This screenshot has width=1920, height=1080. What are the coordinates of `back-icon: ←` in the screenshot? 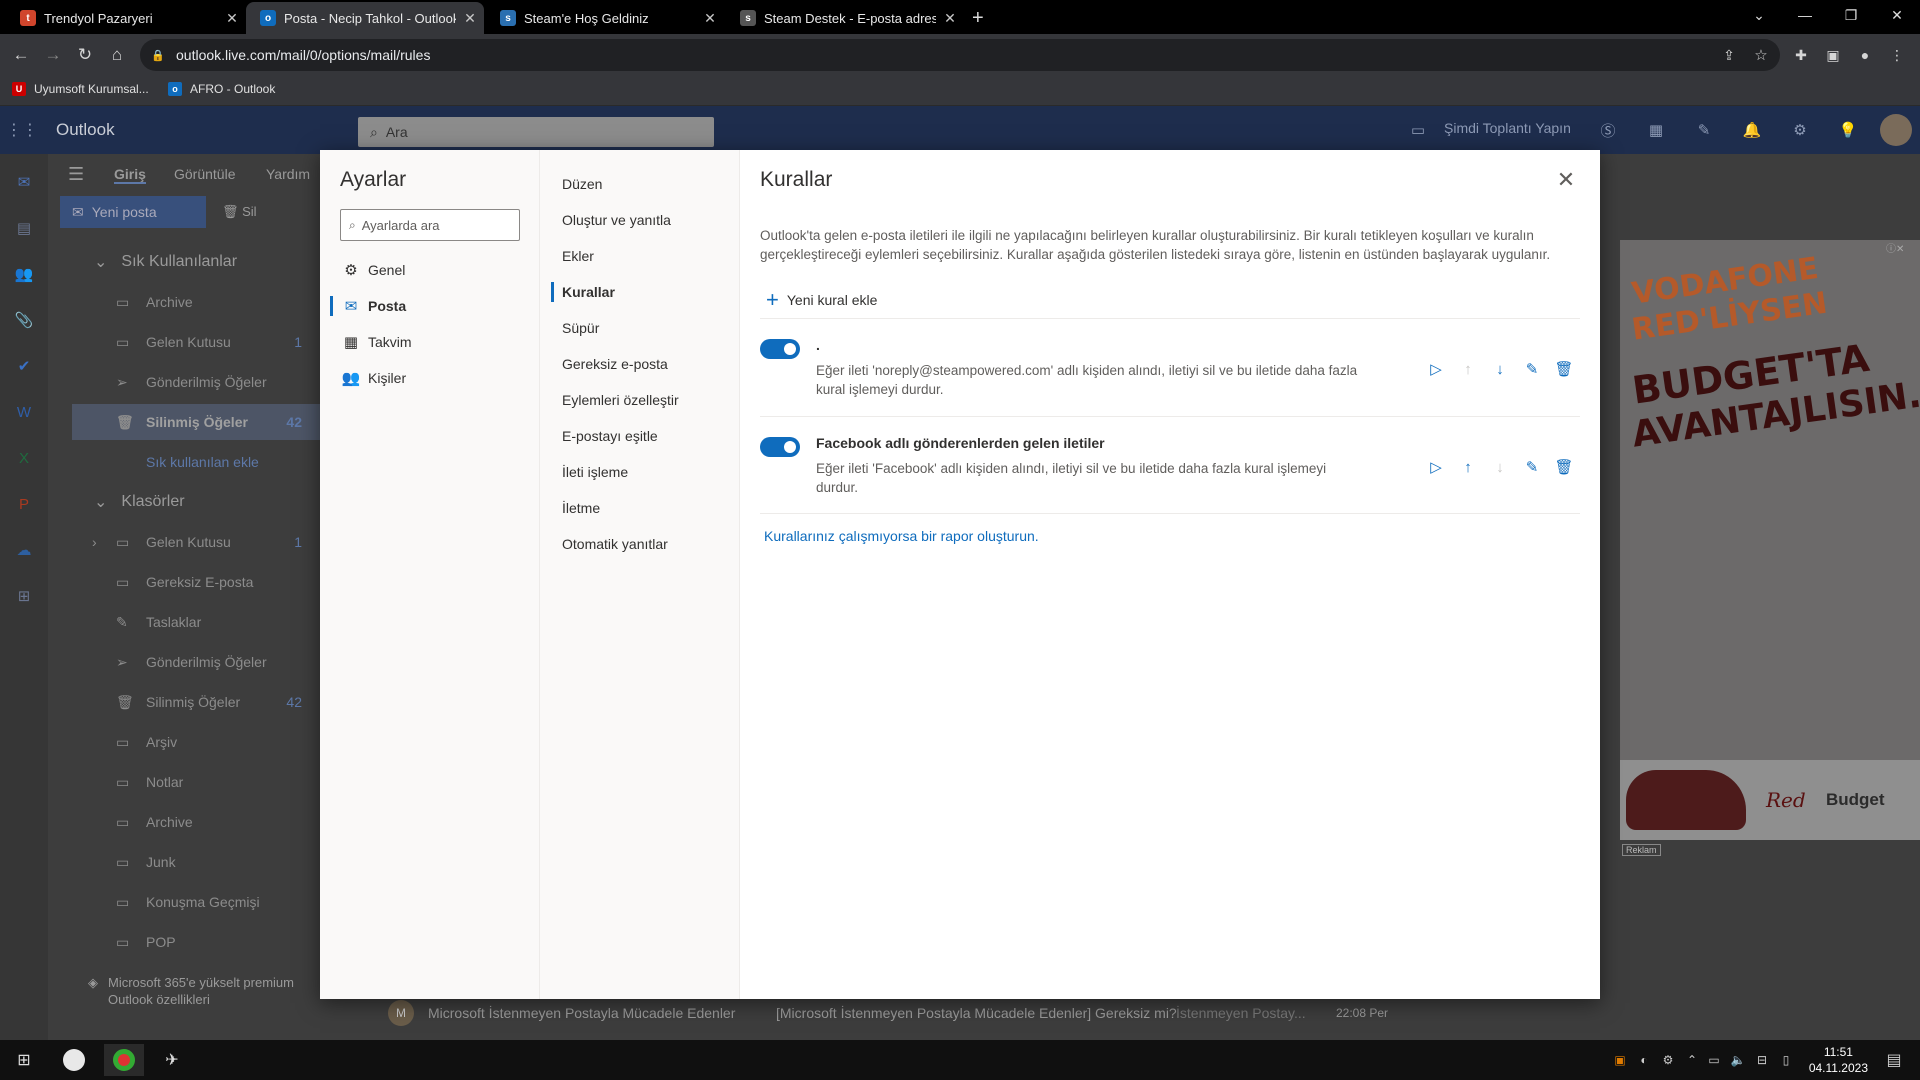 It's located at (21, 55).